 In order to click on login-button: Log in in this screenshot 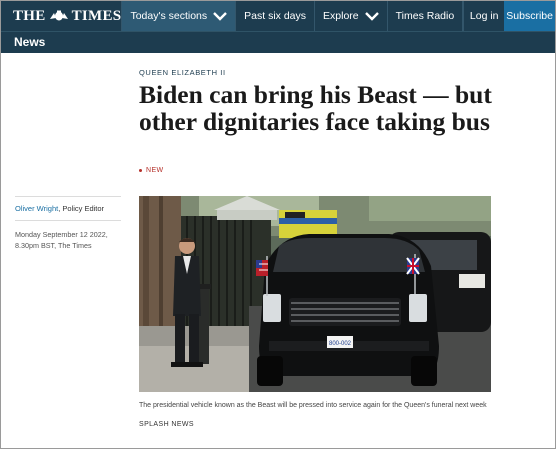, I will do `click(483, 16)`.